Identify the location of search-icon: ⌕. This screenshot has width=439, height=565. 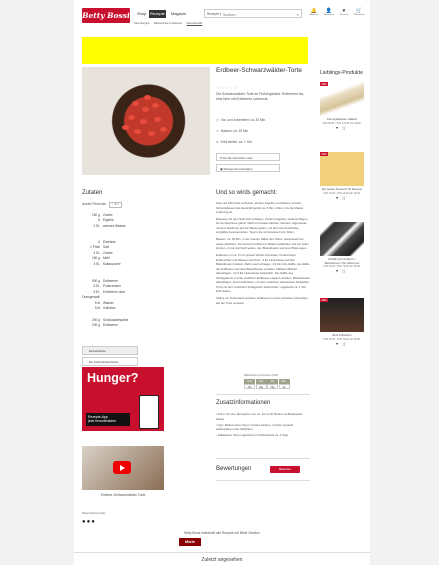
(298, 14).